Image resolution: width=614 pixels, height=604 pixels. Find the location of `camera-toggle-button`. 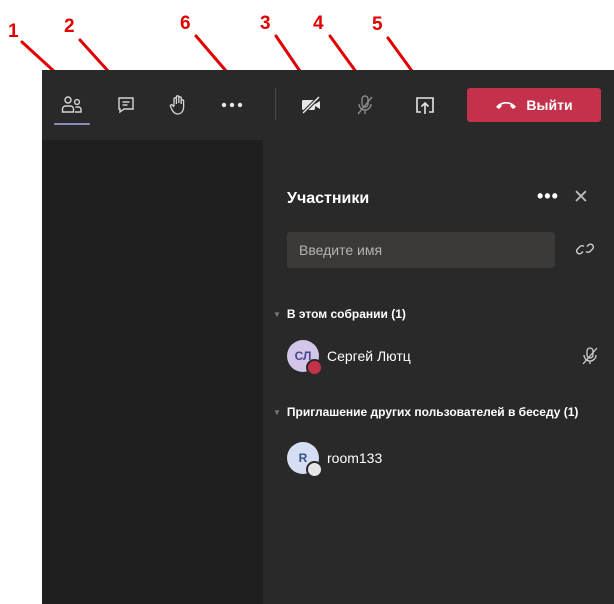

camera-toggle-button is located at coordinates (311, 105).